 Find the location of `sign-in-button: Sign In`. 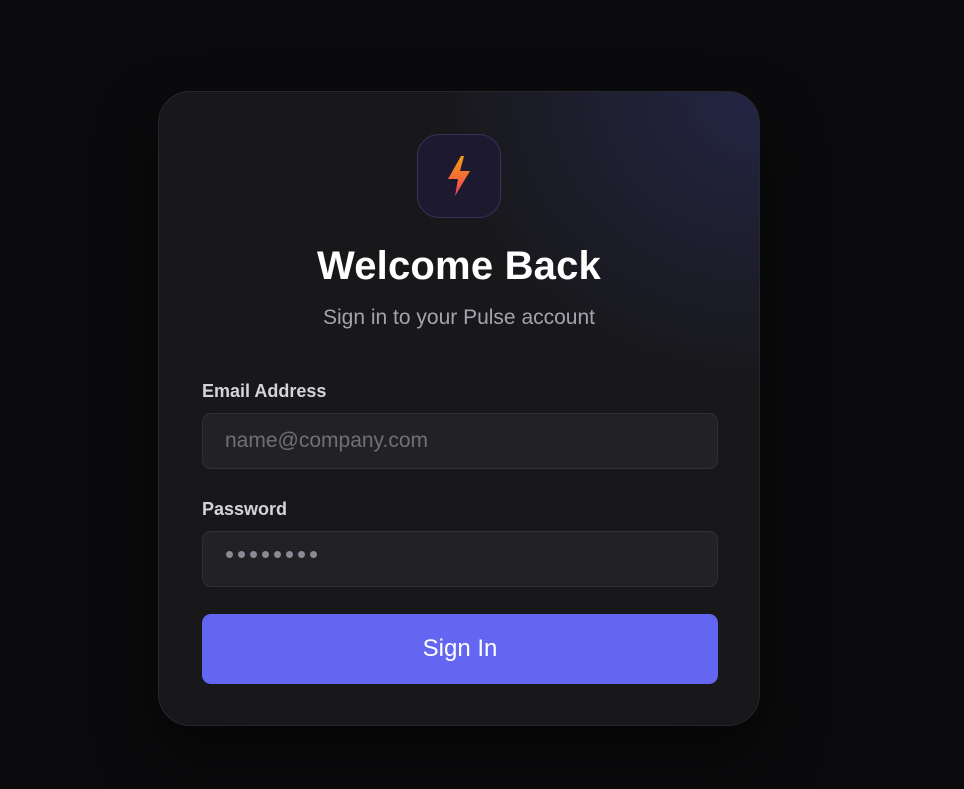

sign-in-button: Sign In is located at coordinates (460, 649).